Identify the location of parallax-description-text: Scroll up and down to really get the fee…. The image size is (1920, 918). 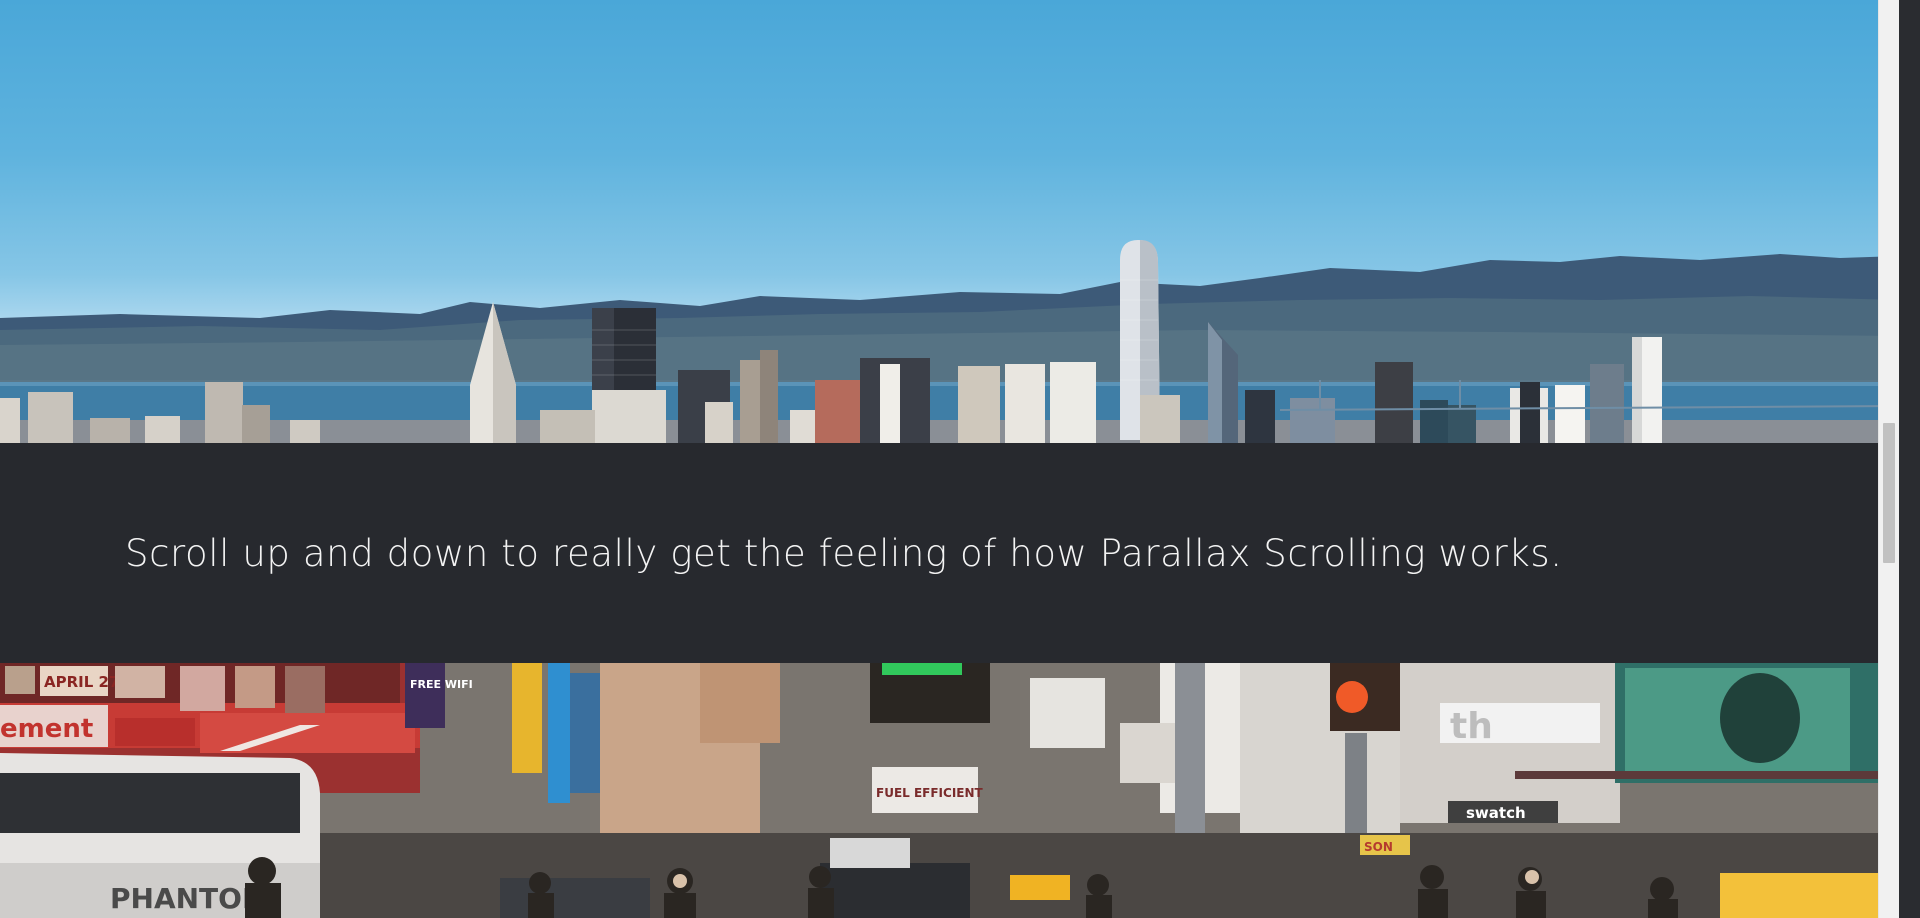
(844, 553).